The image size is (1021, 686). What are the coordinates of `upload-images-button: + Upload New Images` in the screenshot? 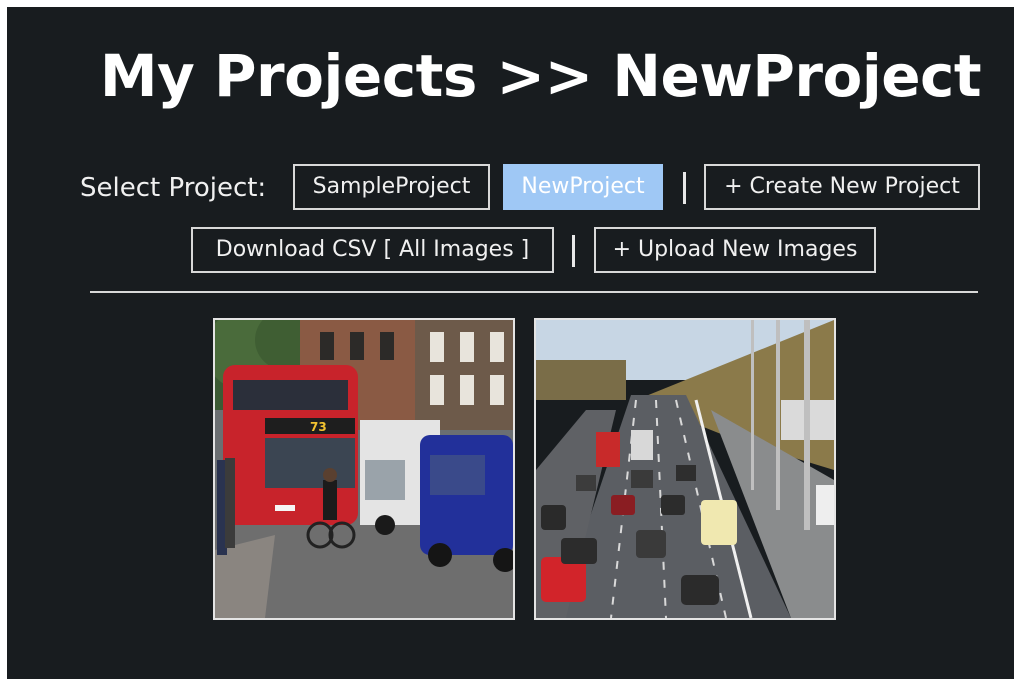 It's located at (735, 250).